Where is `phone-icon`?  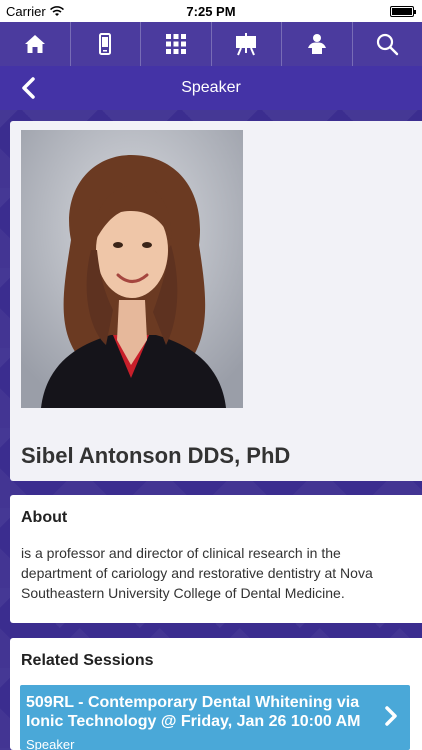 phone-icon is located at coordinates (105, 44).